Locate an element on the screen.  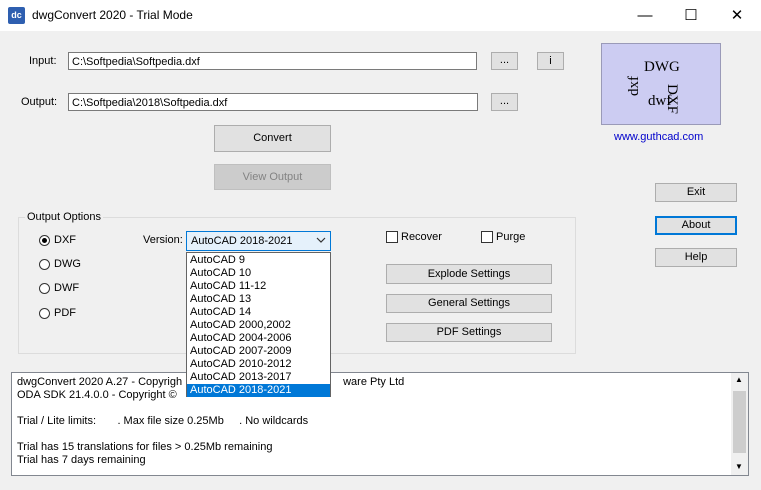
log-scrollbar: ▲ ▼ is located at coordinates (739, 424).